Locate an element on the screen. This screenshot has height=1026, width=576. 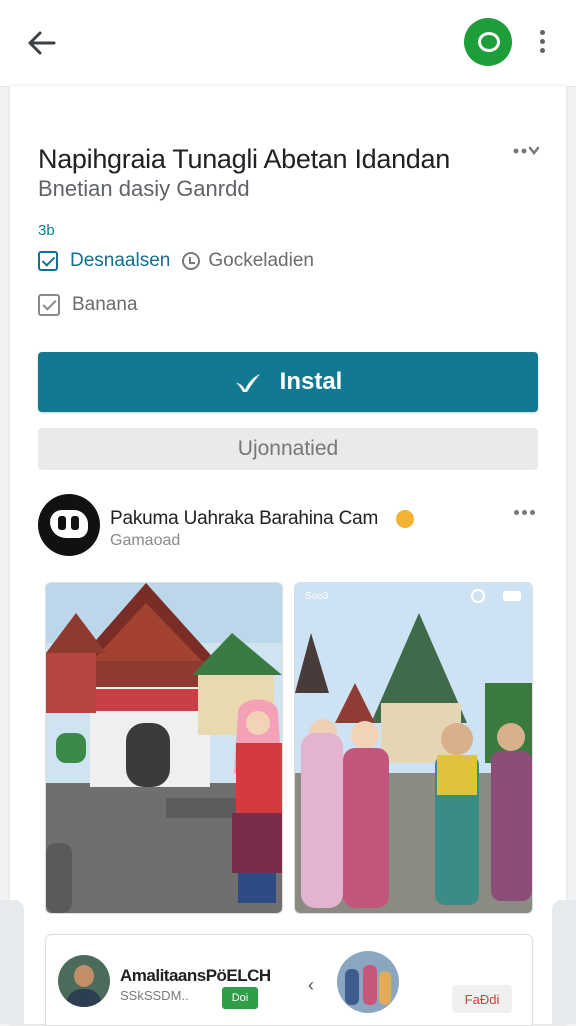
wishlist-row: Banana is located at coordinates (88, 305).